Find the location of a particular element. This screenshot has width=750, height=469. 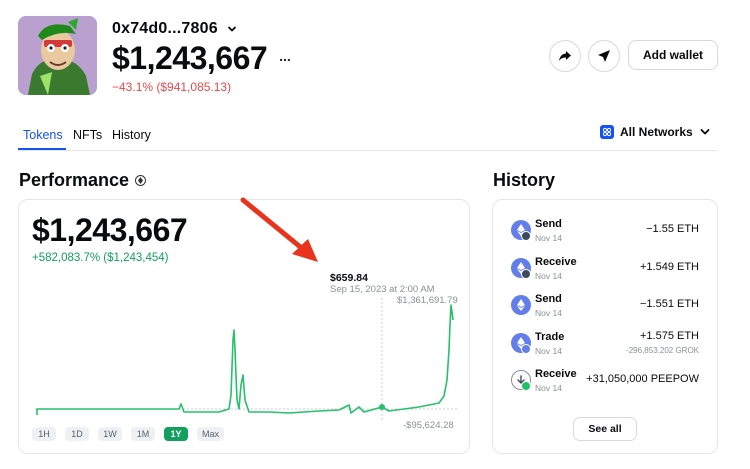

trade-badge-icon is located at coordinates (526, 349).